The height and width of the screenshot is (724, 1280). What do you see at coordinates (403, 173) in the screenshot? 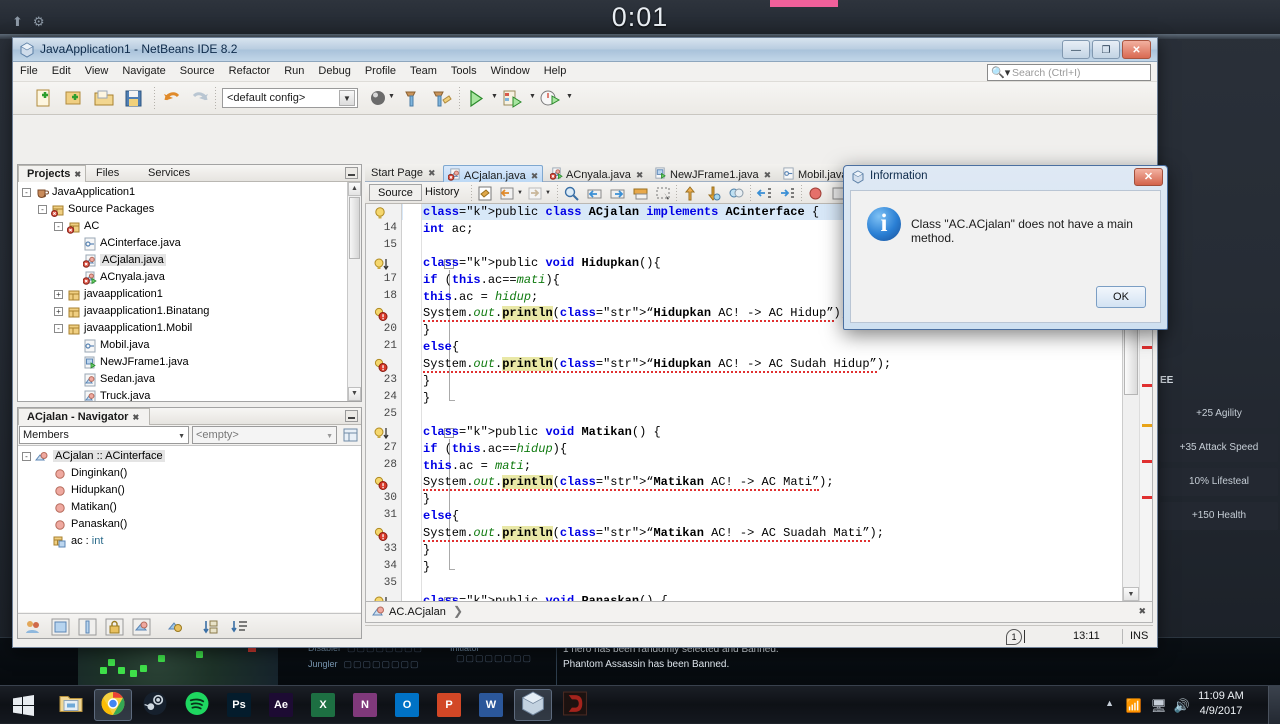
I see `editor-tab: Start Page ✖` at bounding box center [403, 173].